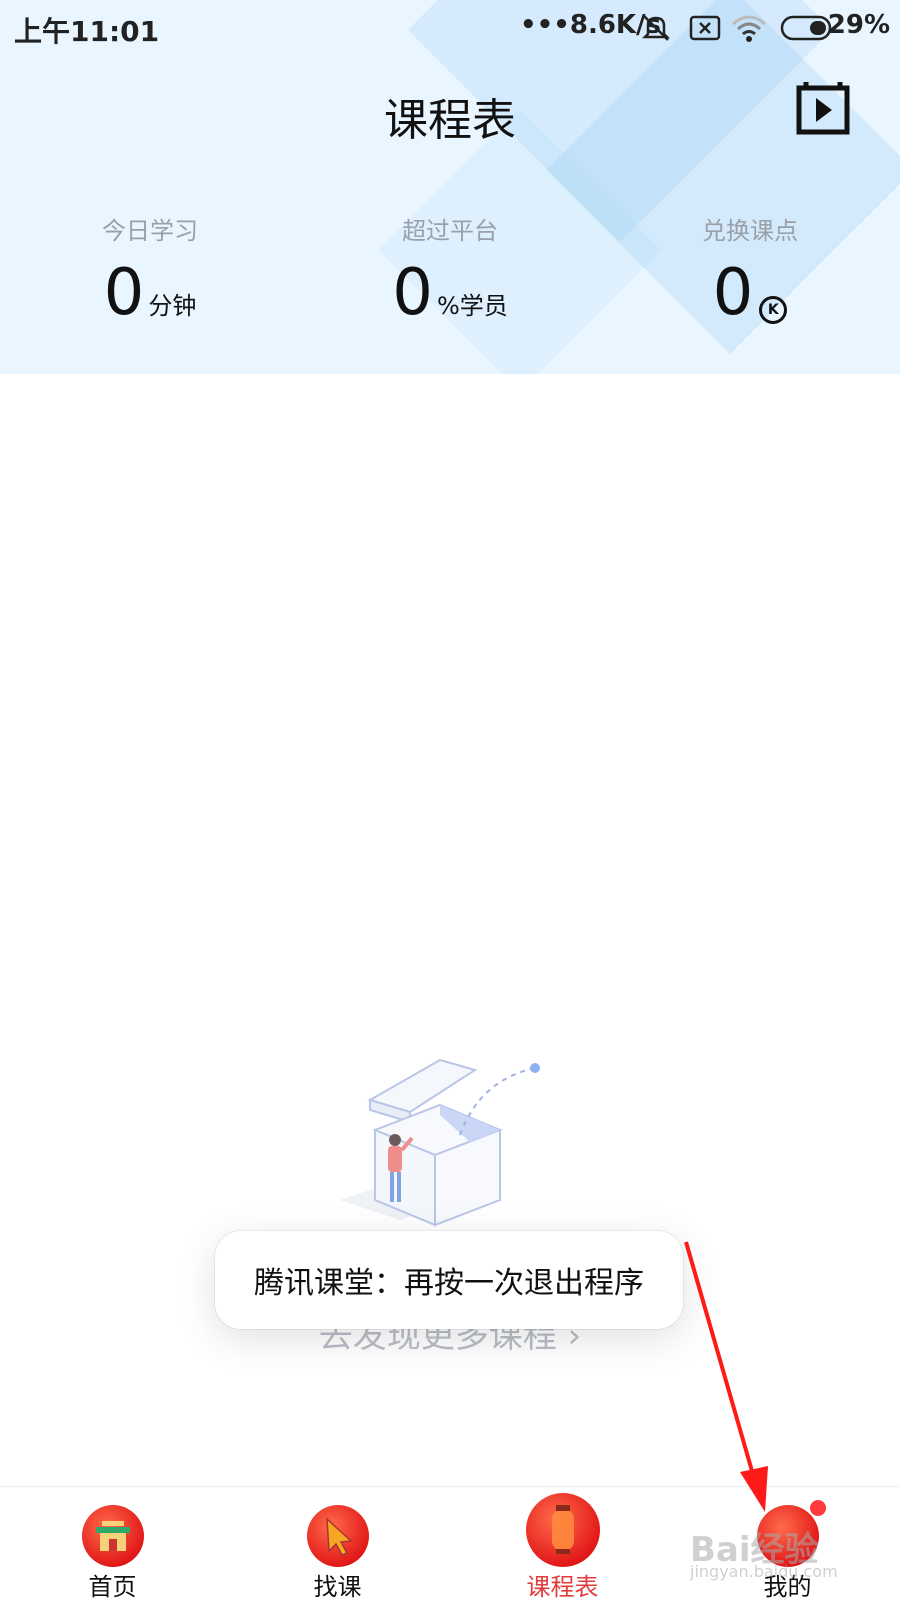 The image size is (900, 1602). I want to click on stat-unit: %学员, so click(472, 306).